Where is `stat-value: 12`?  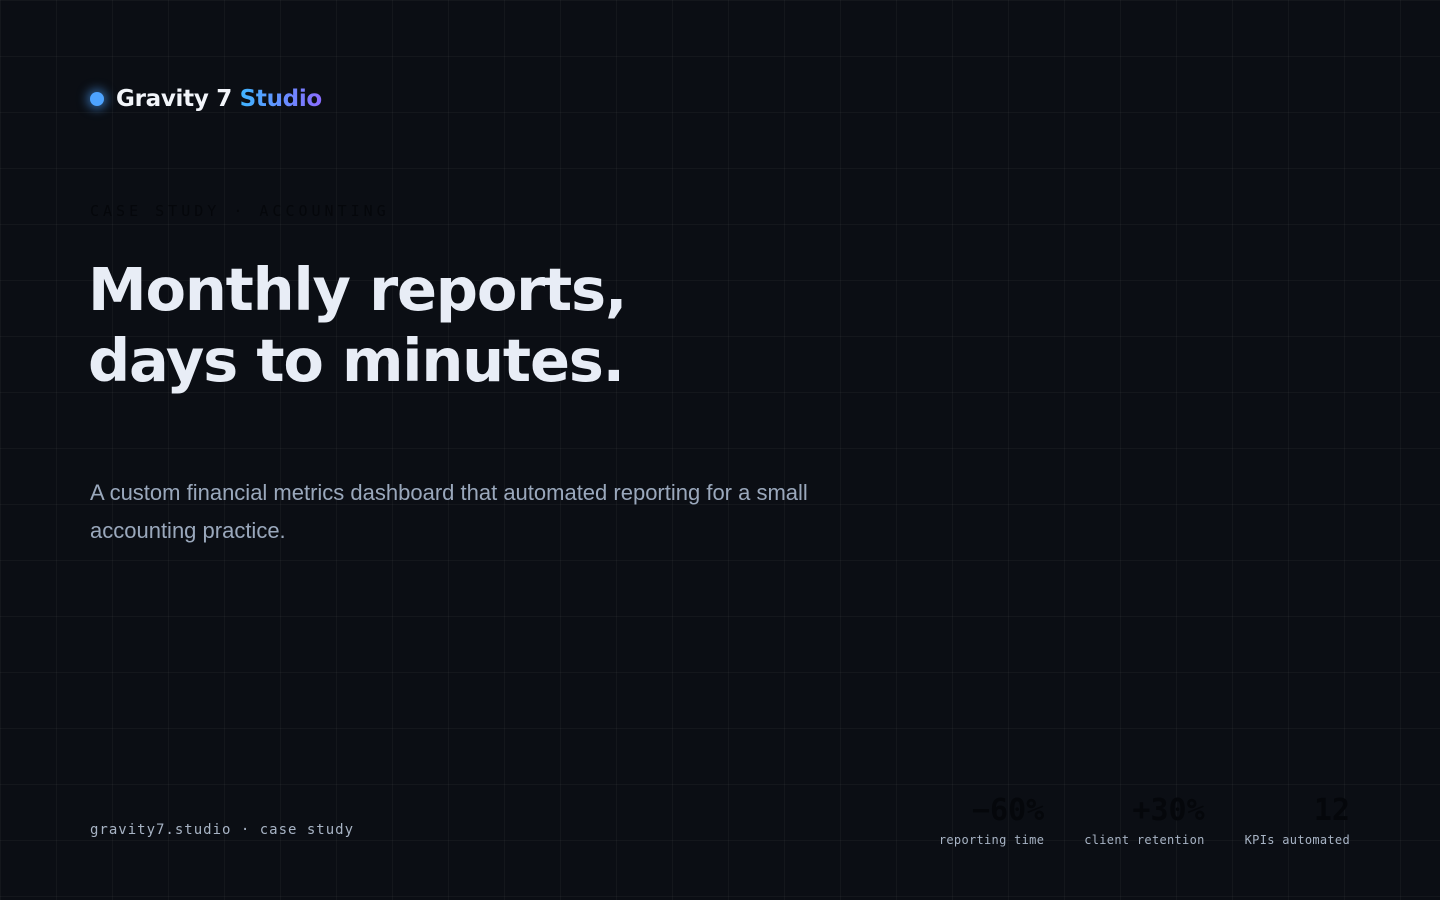
stat-value: 12 is located at coordinates (1331, 810).